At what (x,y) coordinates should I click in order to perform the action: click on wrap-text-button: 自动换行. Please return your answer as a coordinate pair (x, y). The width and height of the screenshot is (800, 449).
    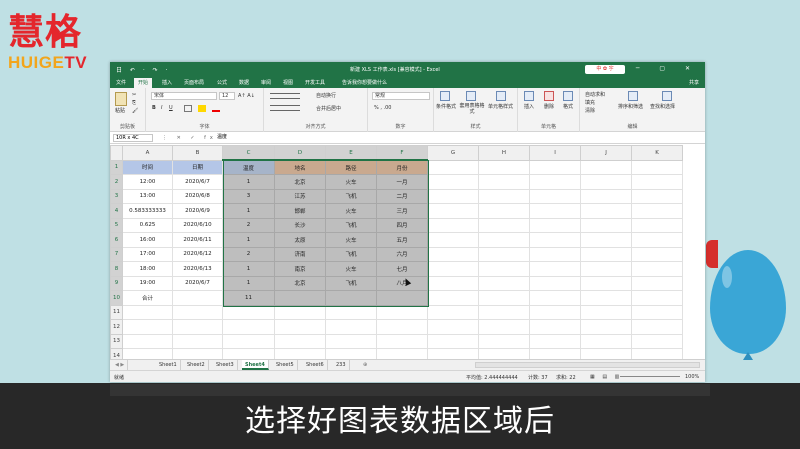
    Looking at the image, I should click on (326, 95).